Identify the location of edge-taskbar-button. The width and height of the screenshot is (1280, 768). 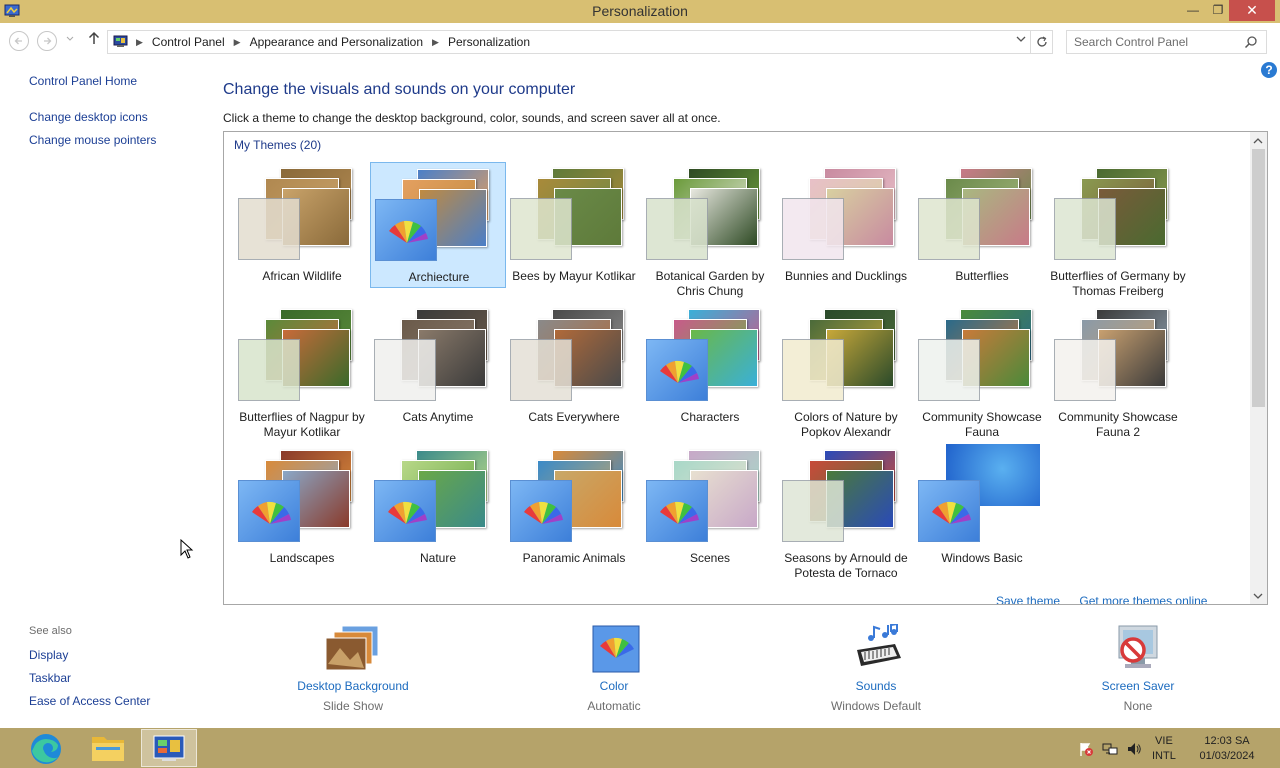
(46, 748).